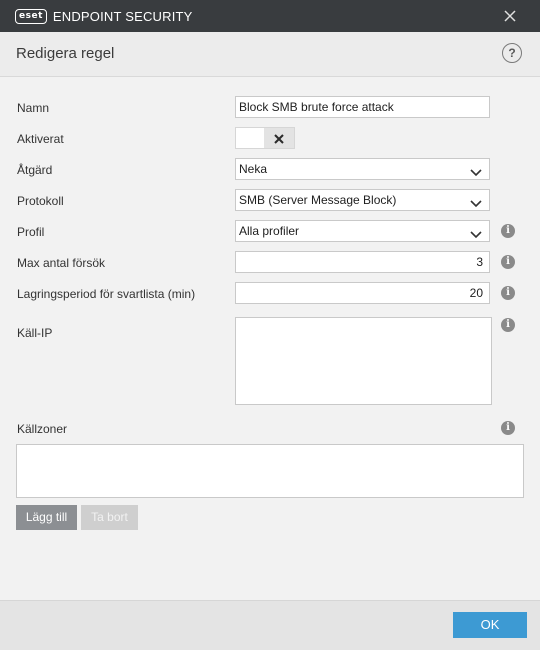 Image resolution: width=540 pixels, height=650 pixels. What do you see at coordinates (270, 16) in the screenshot?
I see `title-bar: eset ENDPOINT SECURITY` at bounding box center [270, 16].